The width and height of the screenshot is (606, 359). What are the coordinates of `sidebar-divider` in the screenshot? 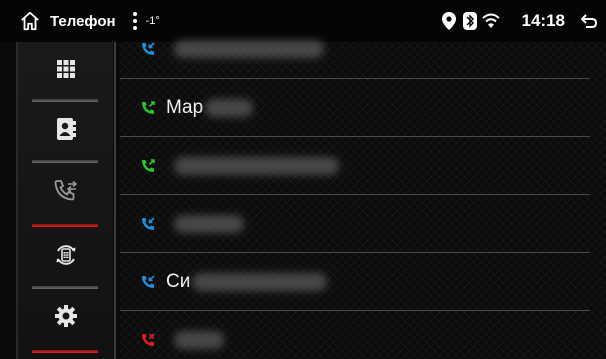 It's located at (115, 200).